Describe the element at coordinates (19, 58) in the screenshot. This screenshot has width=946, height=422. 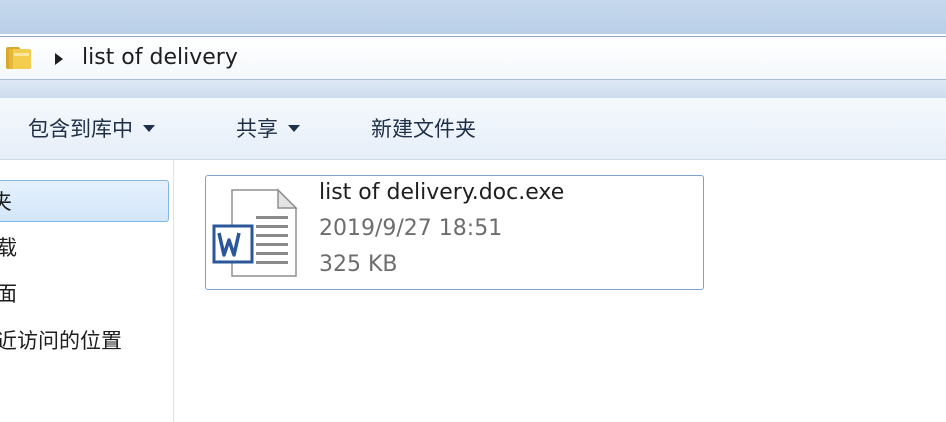
I see `folder-icon` at that location.